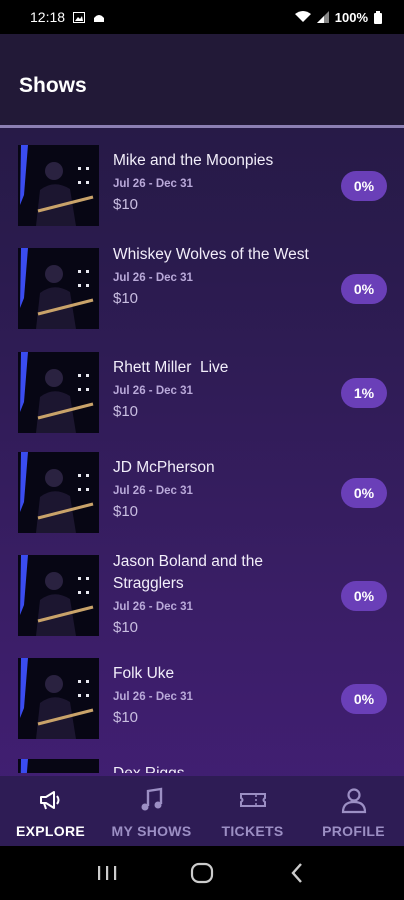 The height and width of the screenshot is (900, 404). What do you see at coordinates (353, 831) in the screenshot?
I see `nav-label: PROFILE` at bounding box center [353, 831].